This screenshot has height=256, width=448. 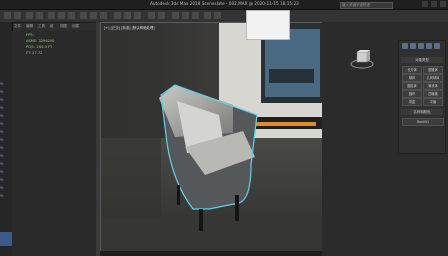 I want to click on sphere-button: 球体, so click(x=412, y=78).